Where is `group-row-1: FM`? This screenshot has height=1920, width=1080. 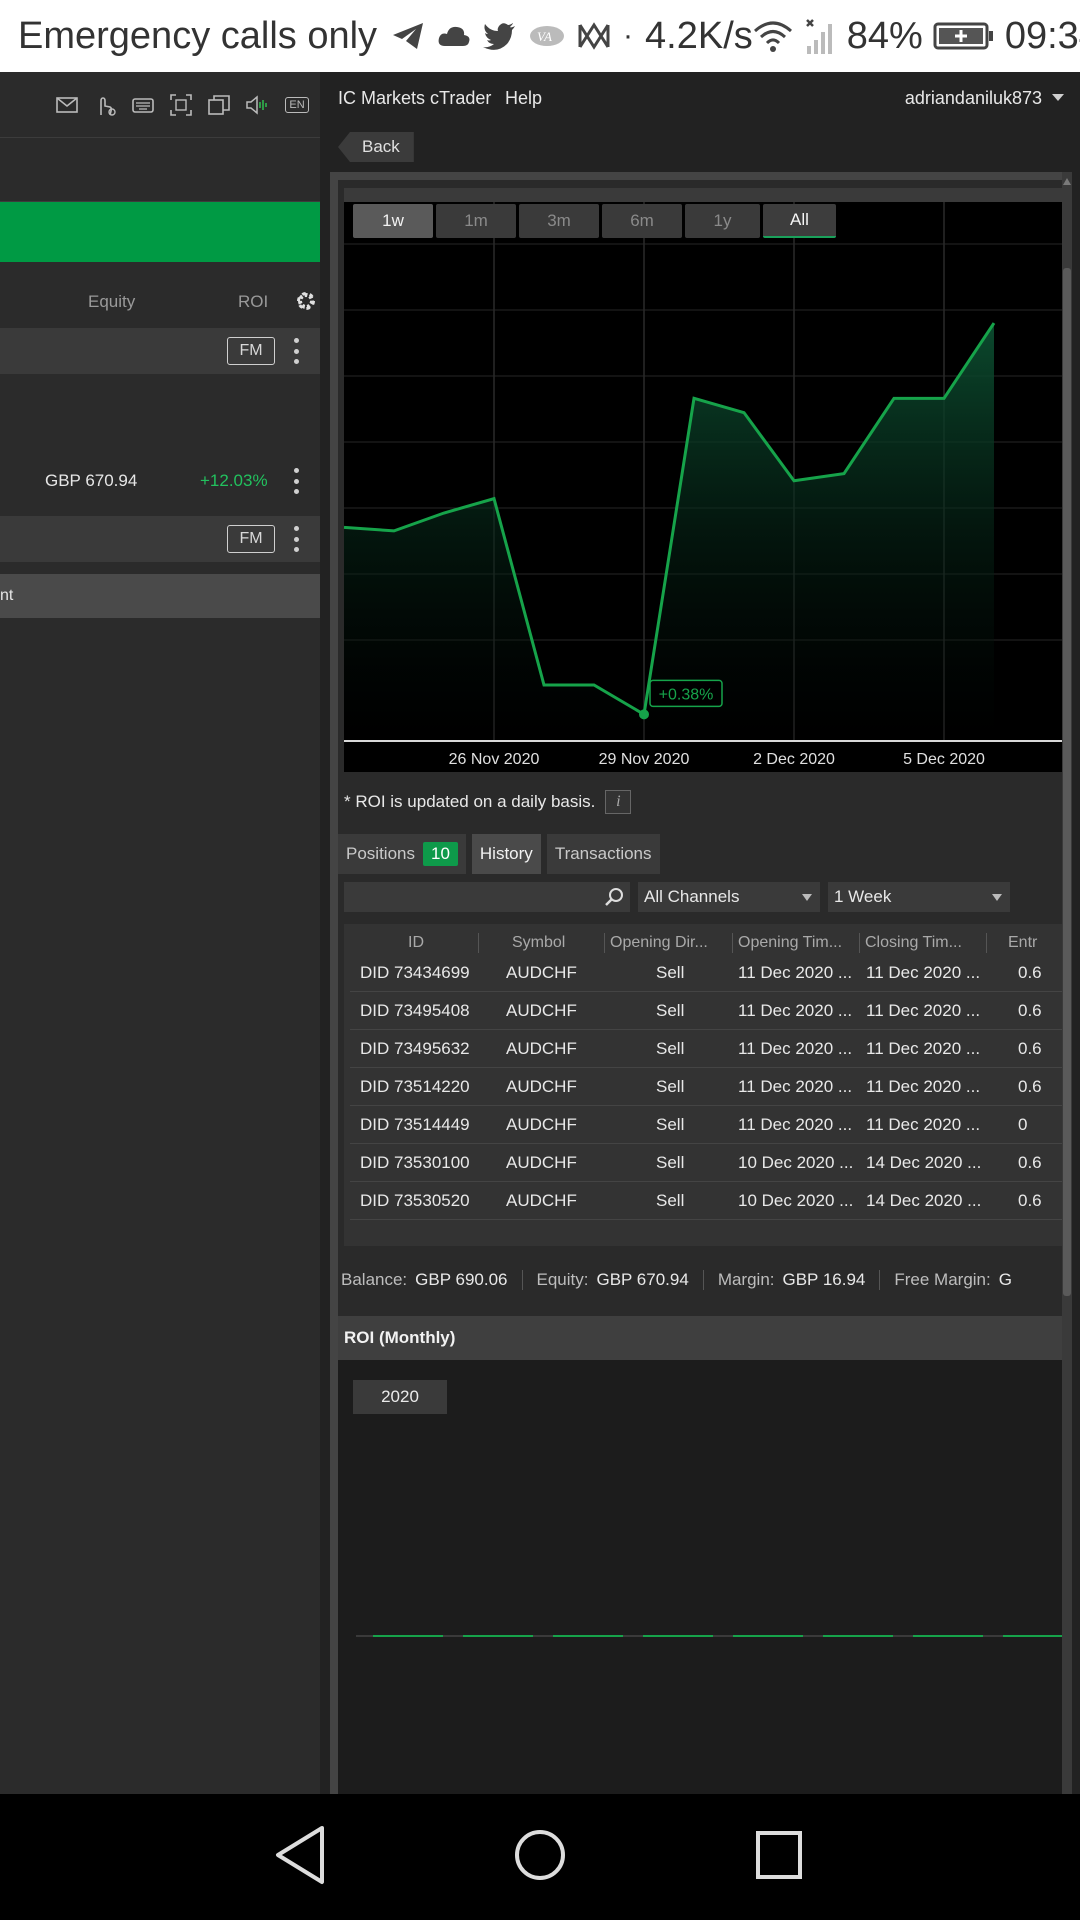 group-row-1: FM is located at coordinates (160, 351).